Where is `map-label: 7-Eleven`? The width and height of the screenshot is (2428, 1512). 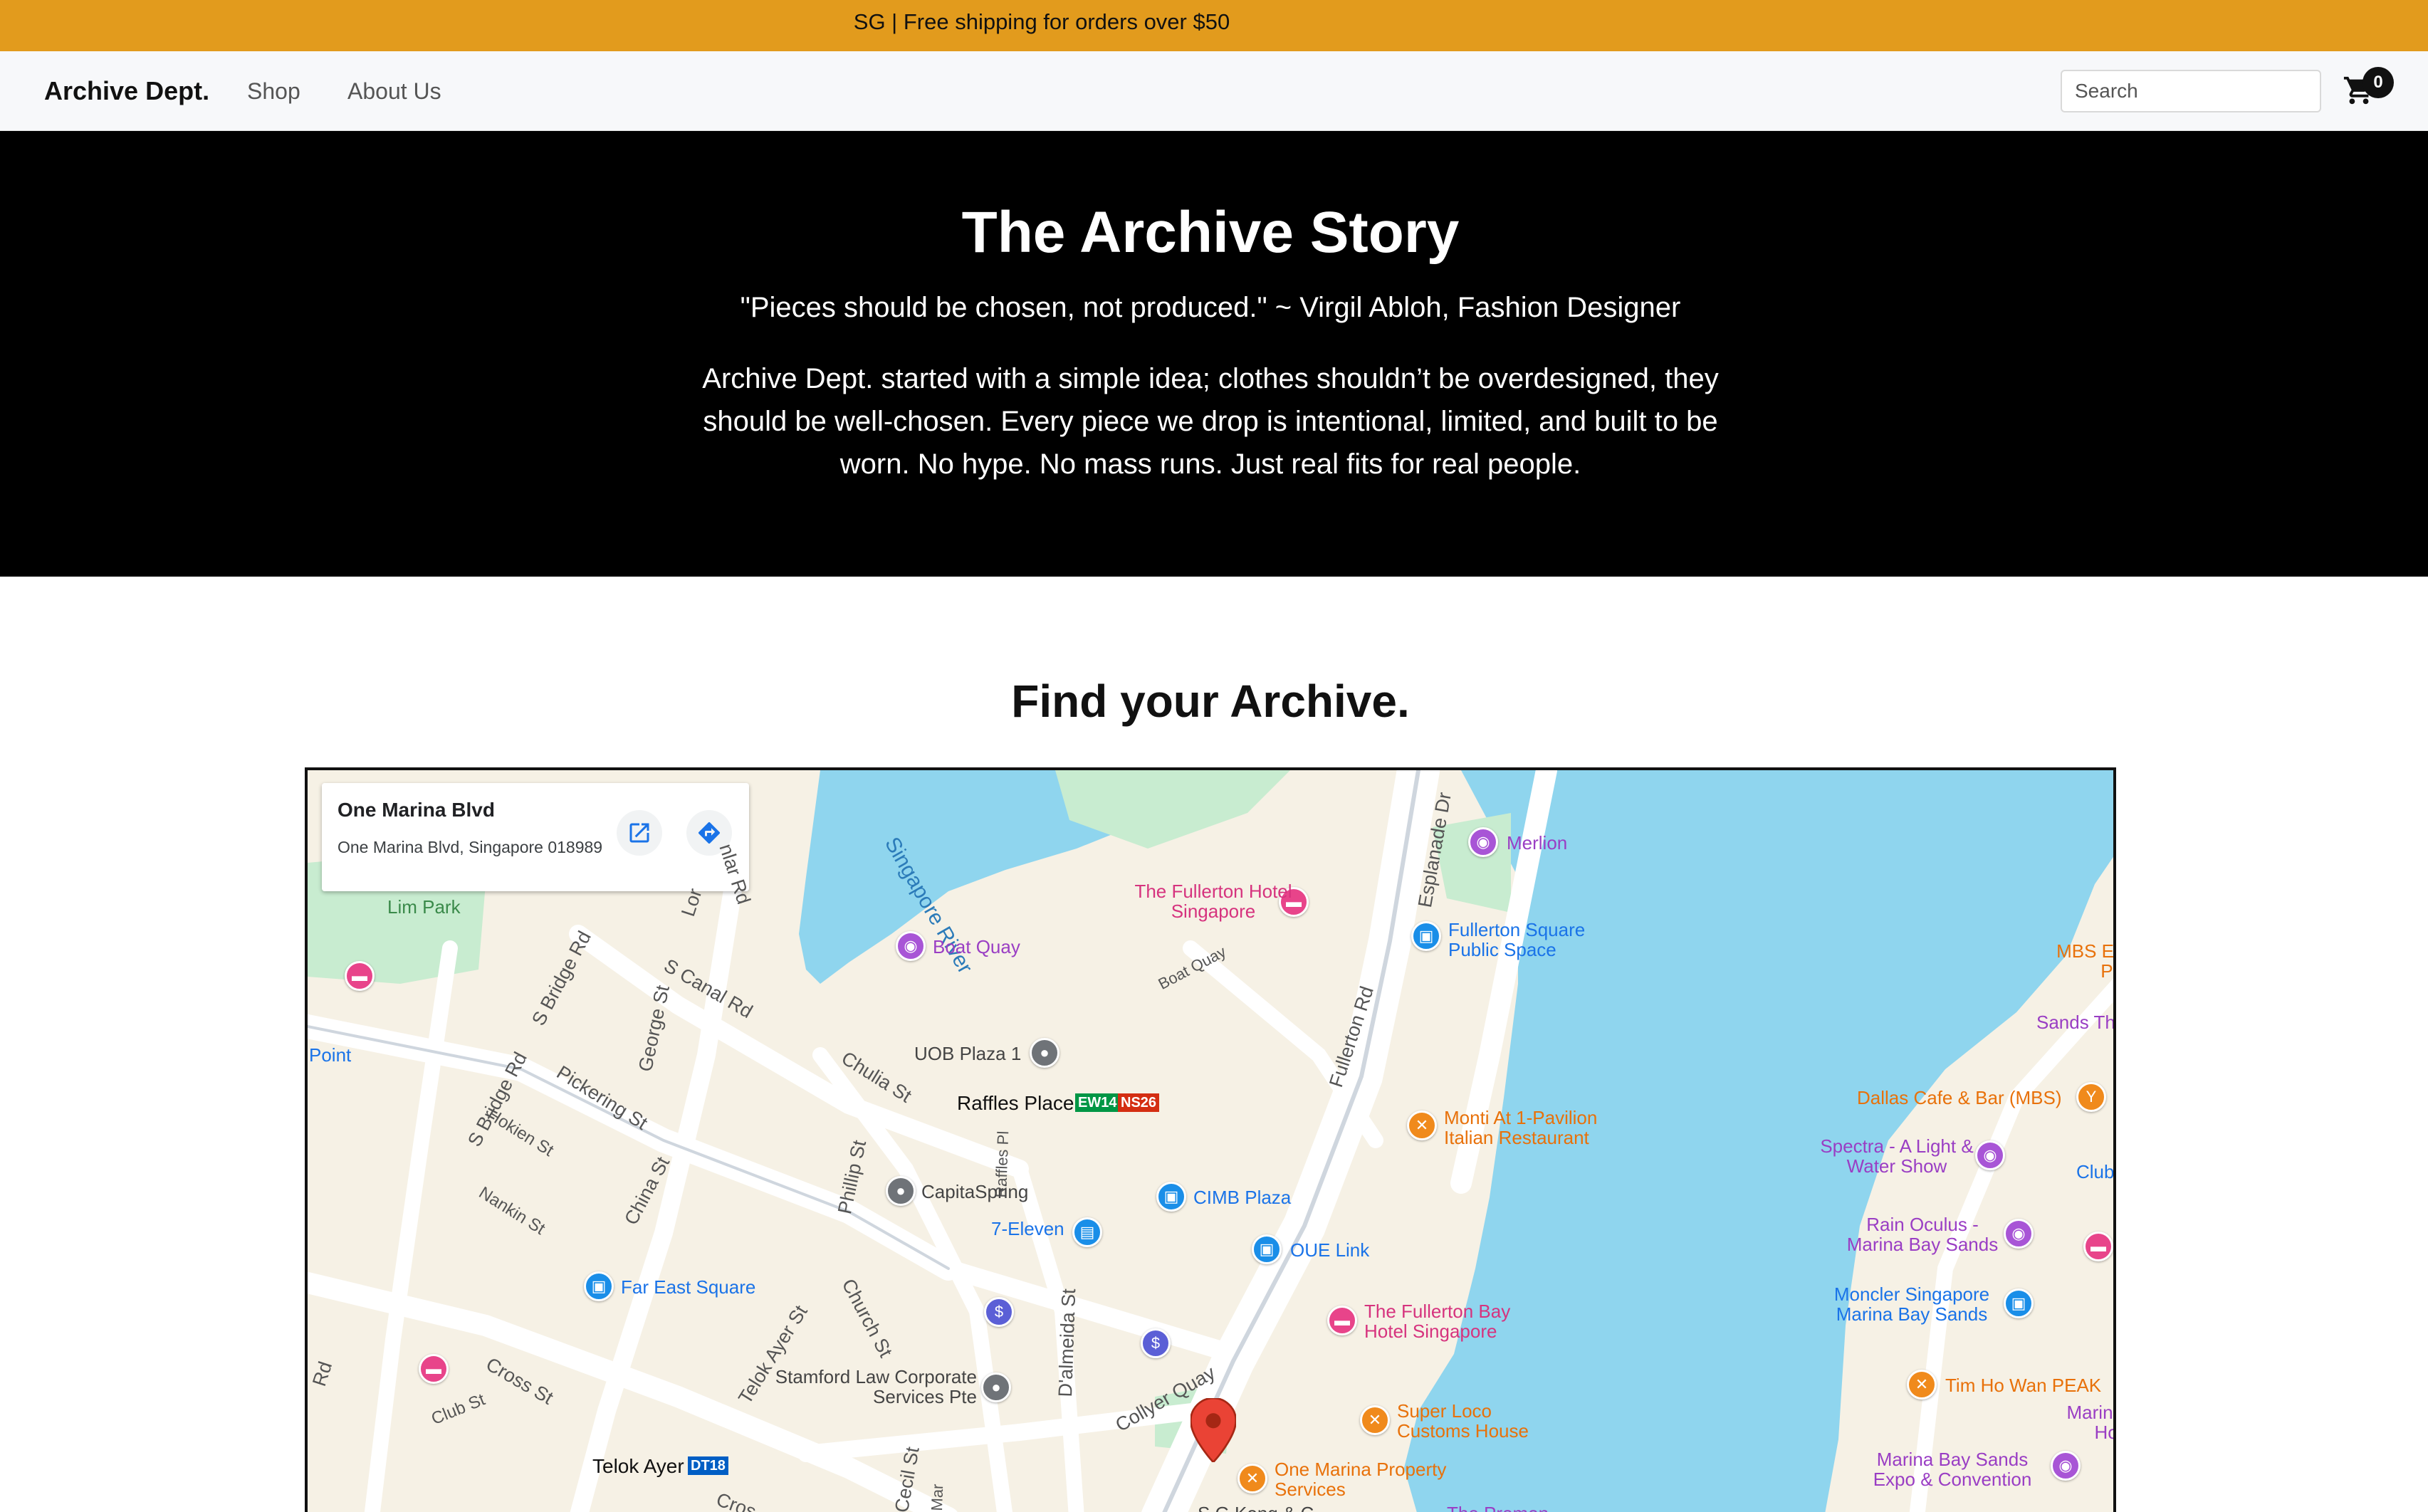 map-label: 7-Eleven is located at coordinates (1027, 1228).